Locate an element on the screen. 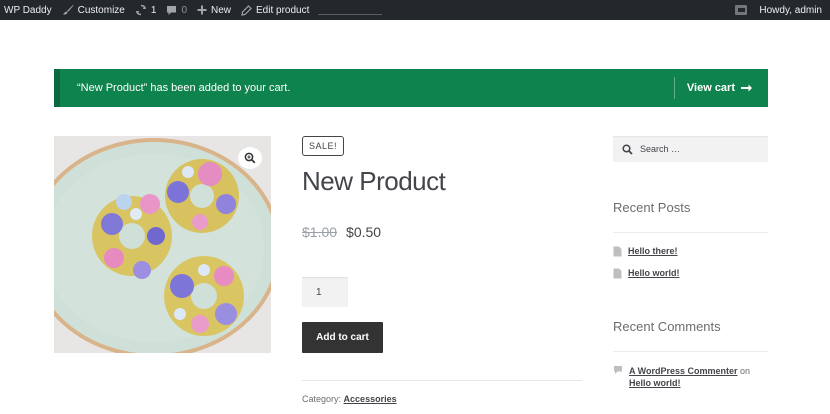 The image size is (830, 414). customize-label: Customize is located at coordinates (101, 10).